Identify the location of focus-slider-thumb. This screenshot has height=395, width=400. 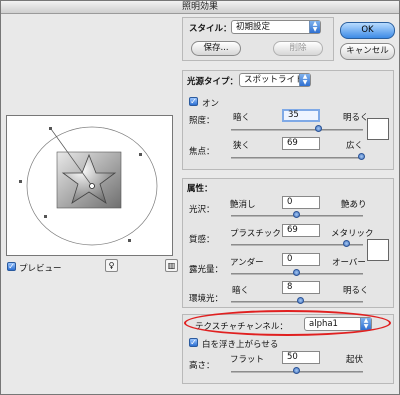
(361, 156).